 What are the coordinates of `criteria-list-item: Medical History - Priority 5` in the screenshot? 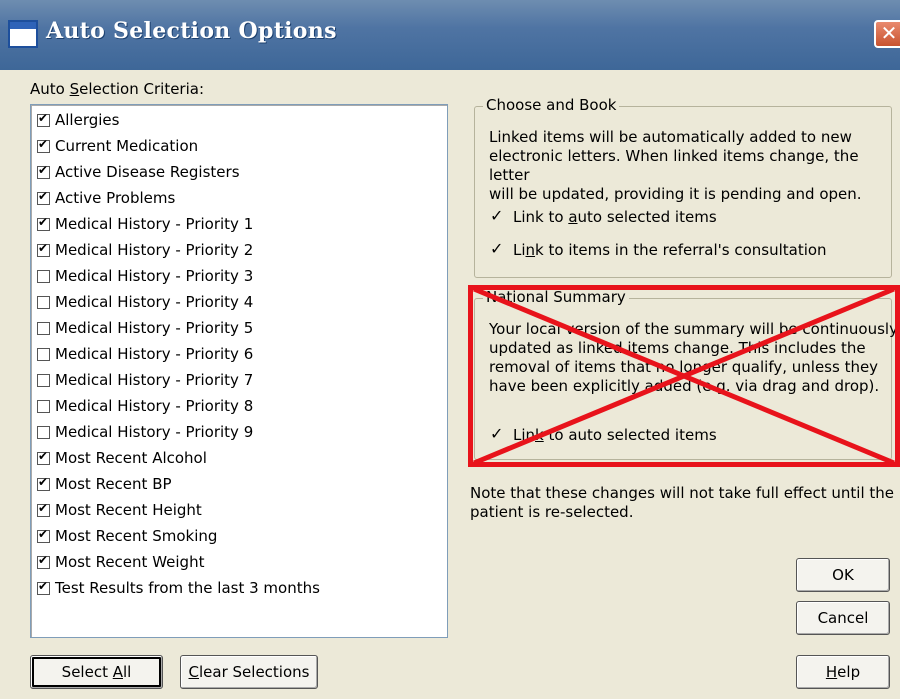 It's located at (145, 328).